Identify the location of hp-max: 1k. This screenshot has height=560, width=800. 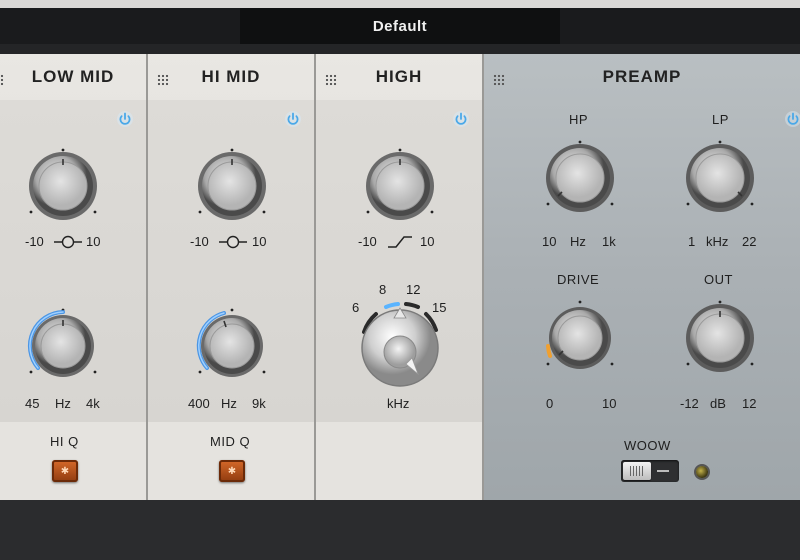
(609, 241).